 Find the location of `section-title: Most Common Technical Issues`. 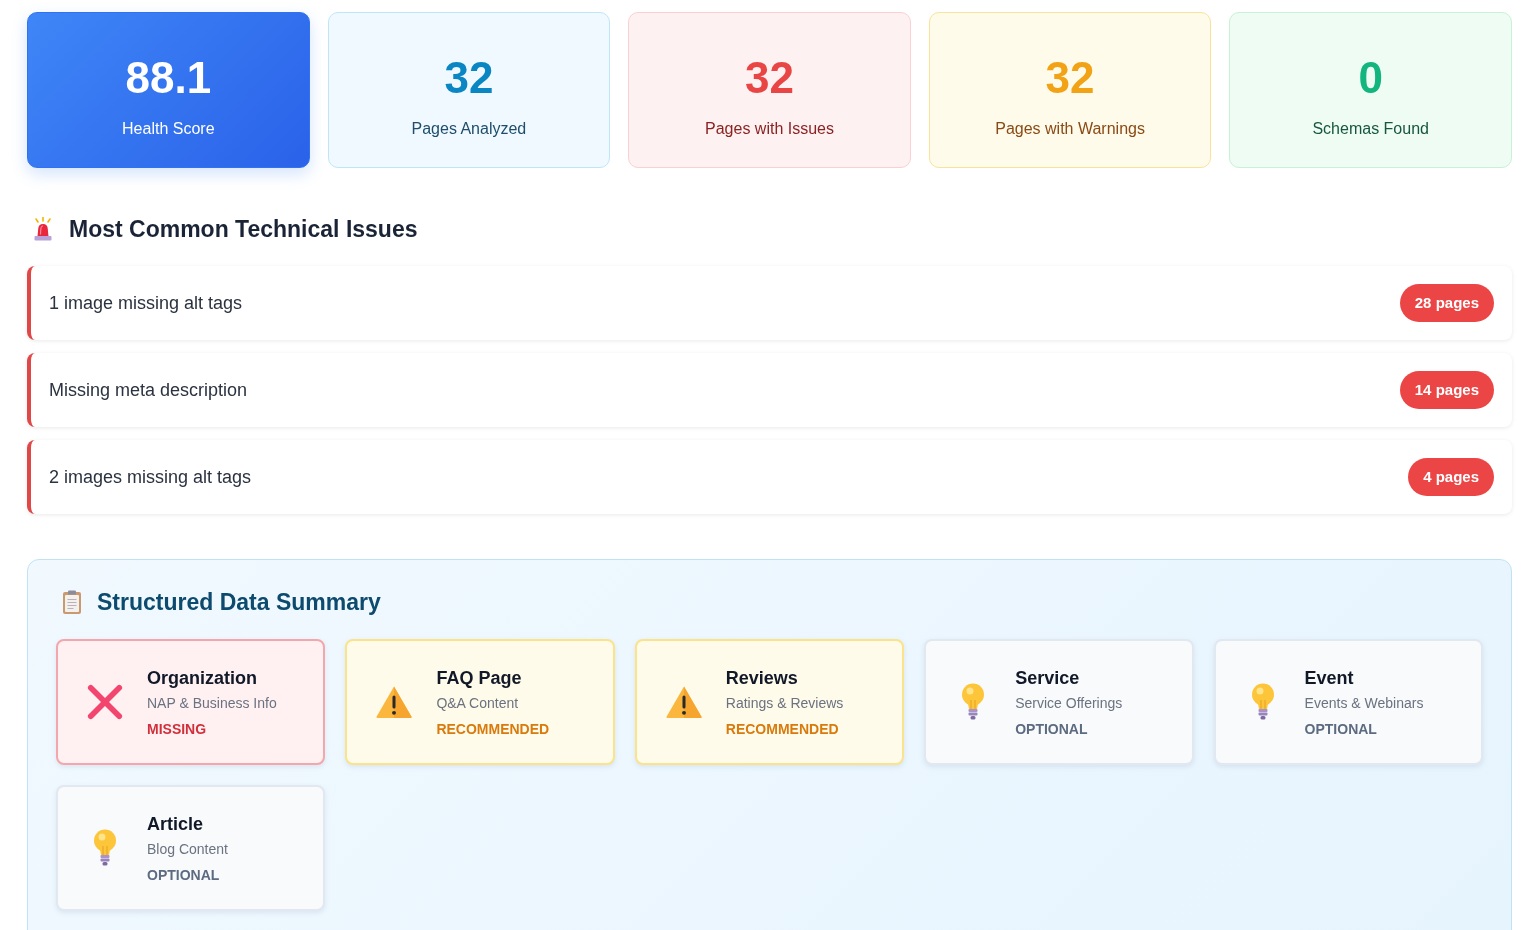

section-title: Most Common Technical Issues is located at coordinates (243, 229).